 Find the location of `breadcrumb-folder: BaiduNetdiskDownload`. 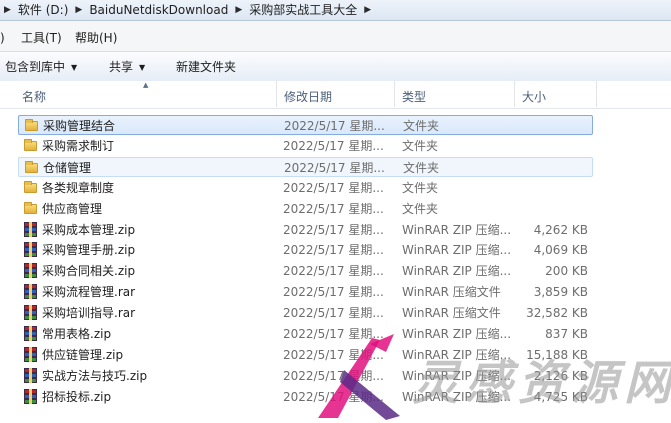

breadcrumb-folder: BaiduNetdiskDownload is located at coordinates (158, 10).